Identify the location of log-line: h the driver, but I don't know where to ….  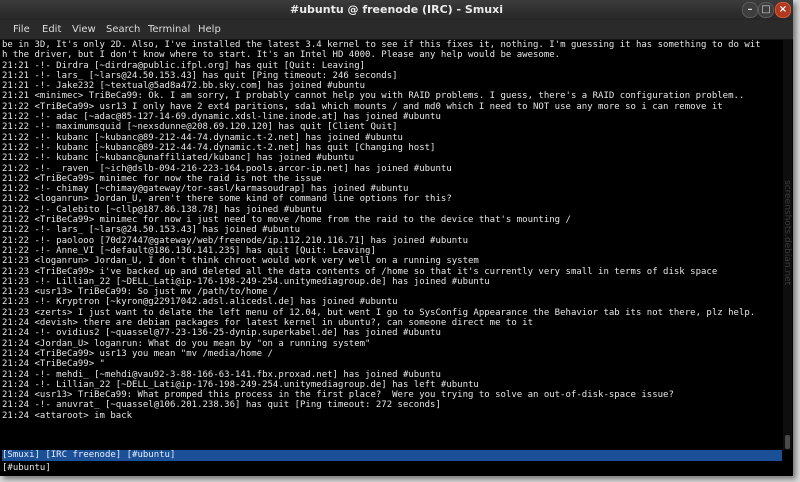
(281, 55).